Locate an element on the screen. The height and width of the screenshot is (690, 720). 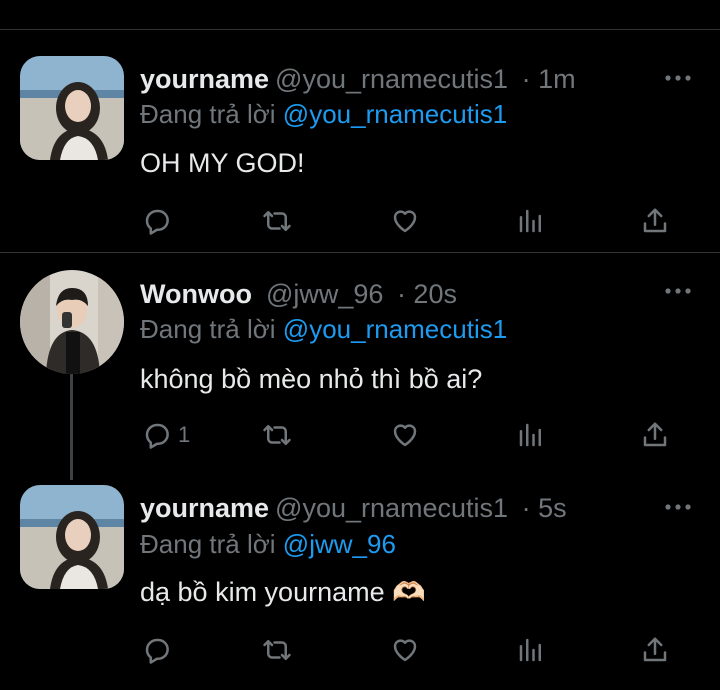
timestamp: · 1m is located at coordinates (549, 79).